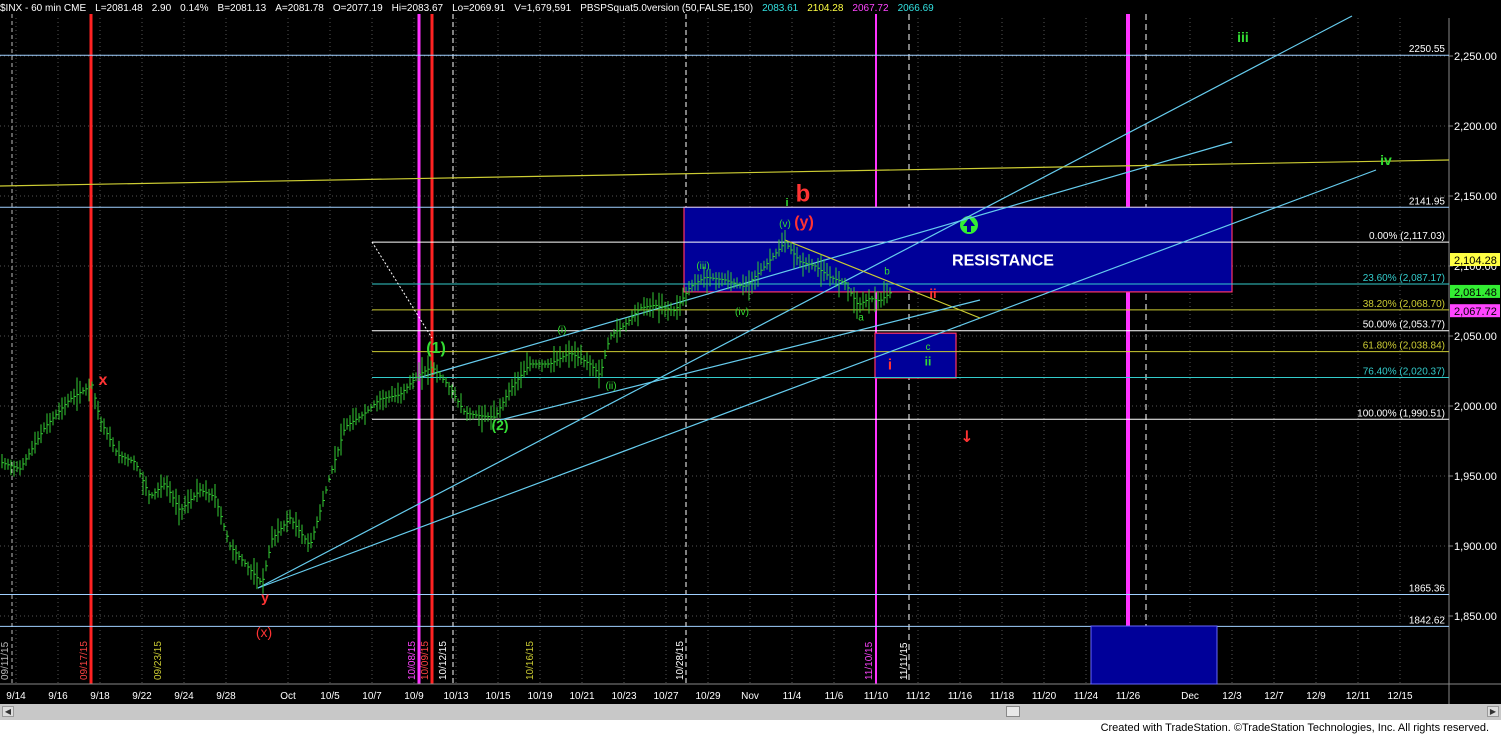  What do you see at coordinates (530, 660) in the screenshot?
I see `date-marker-label: 10/16/15` at bounding box center [530, 660].